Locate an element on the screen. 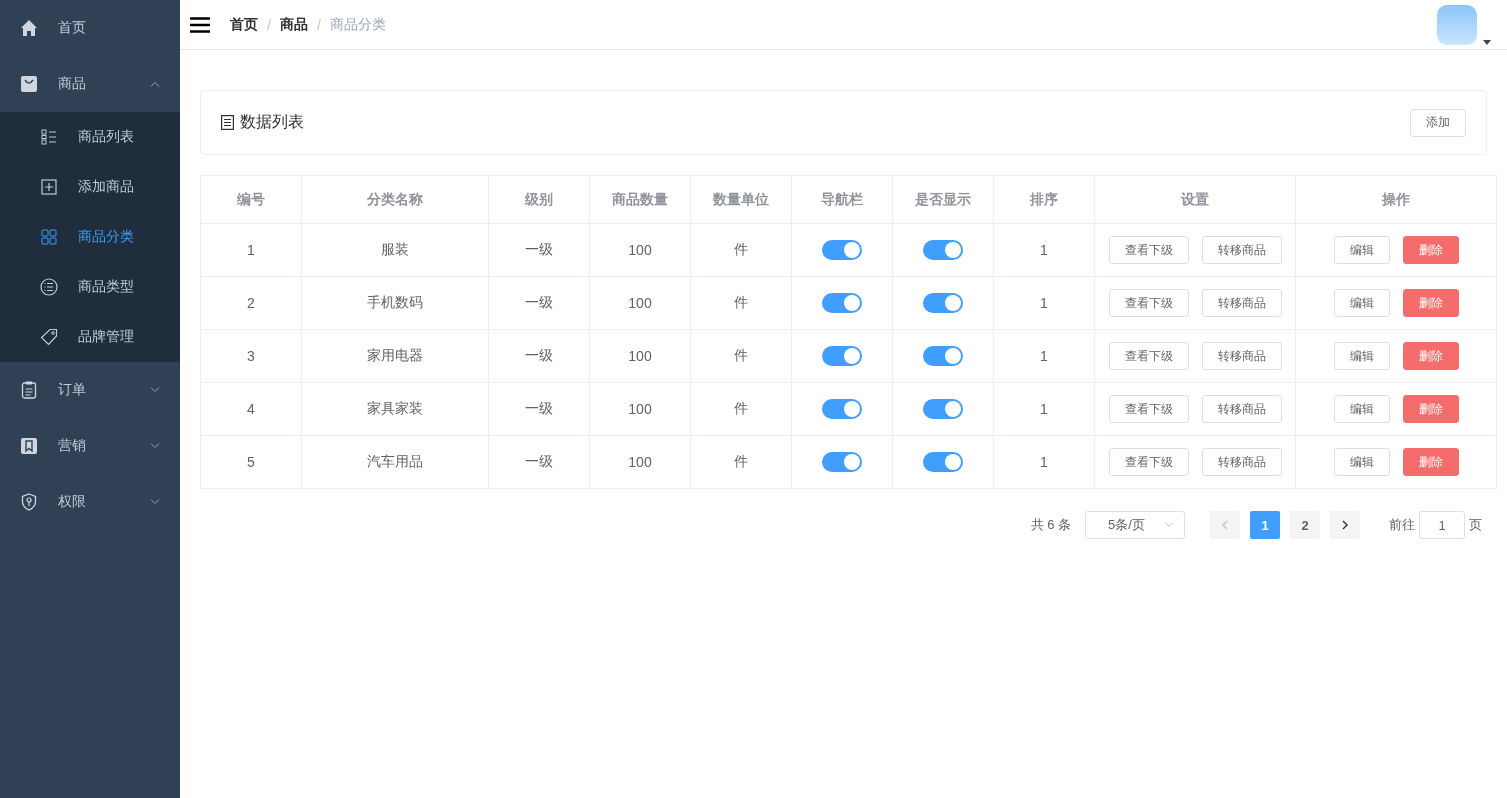  column-header: 操作 is located at coordinates (1396, 199).